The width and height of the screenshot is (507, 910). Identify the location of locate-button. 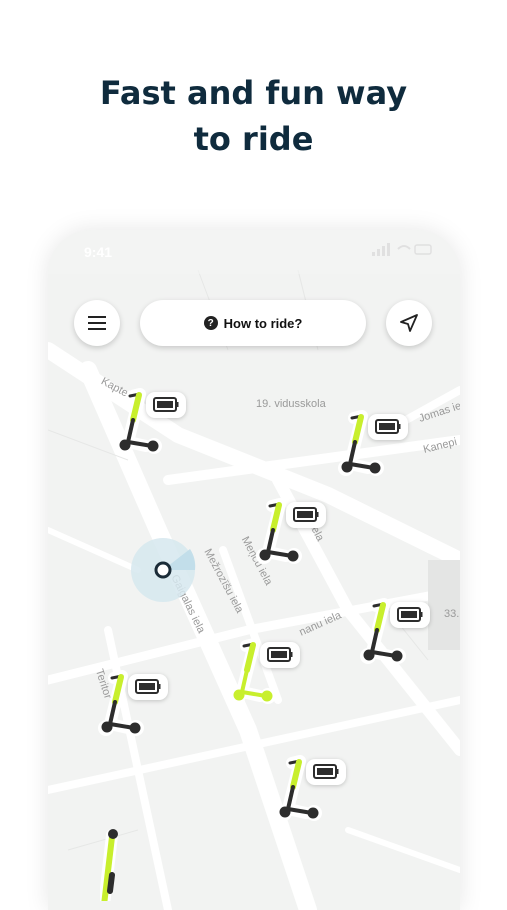
(409, 323).